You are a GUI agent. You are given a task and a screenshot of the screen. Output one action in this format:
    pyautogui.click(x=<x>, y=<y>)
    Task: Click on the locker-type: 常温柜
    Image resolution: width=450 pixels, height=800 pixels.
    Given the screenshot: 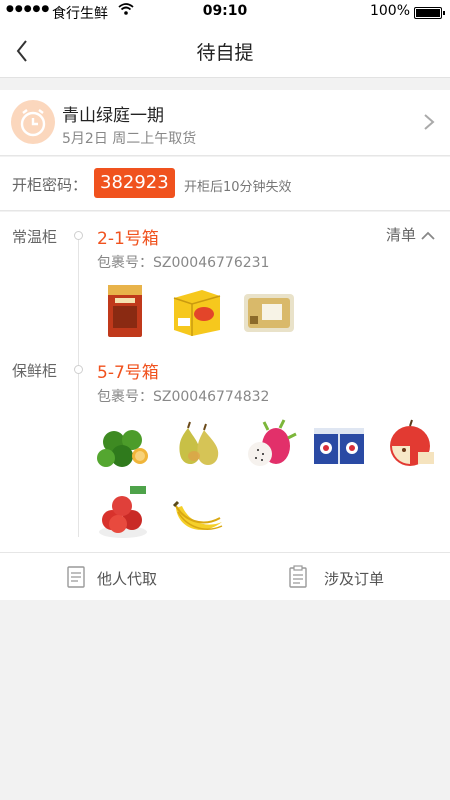 What is the action you would take?
    pyautogui.click(x=35, y=237)
    